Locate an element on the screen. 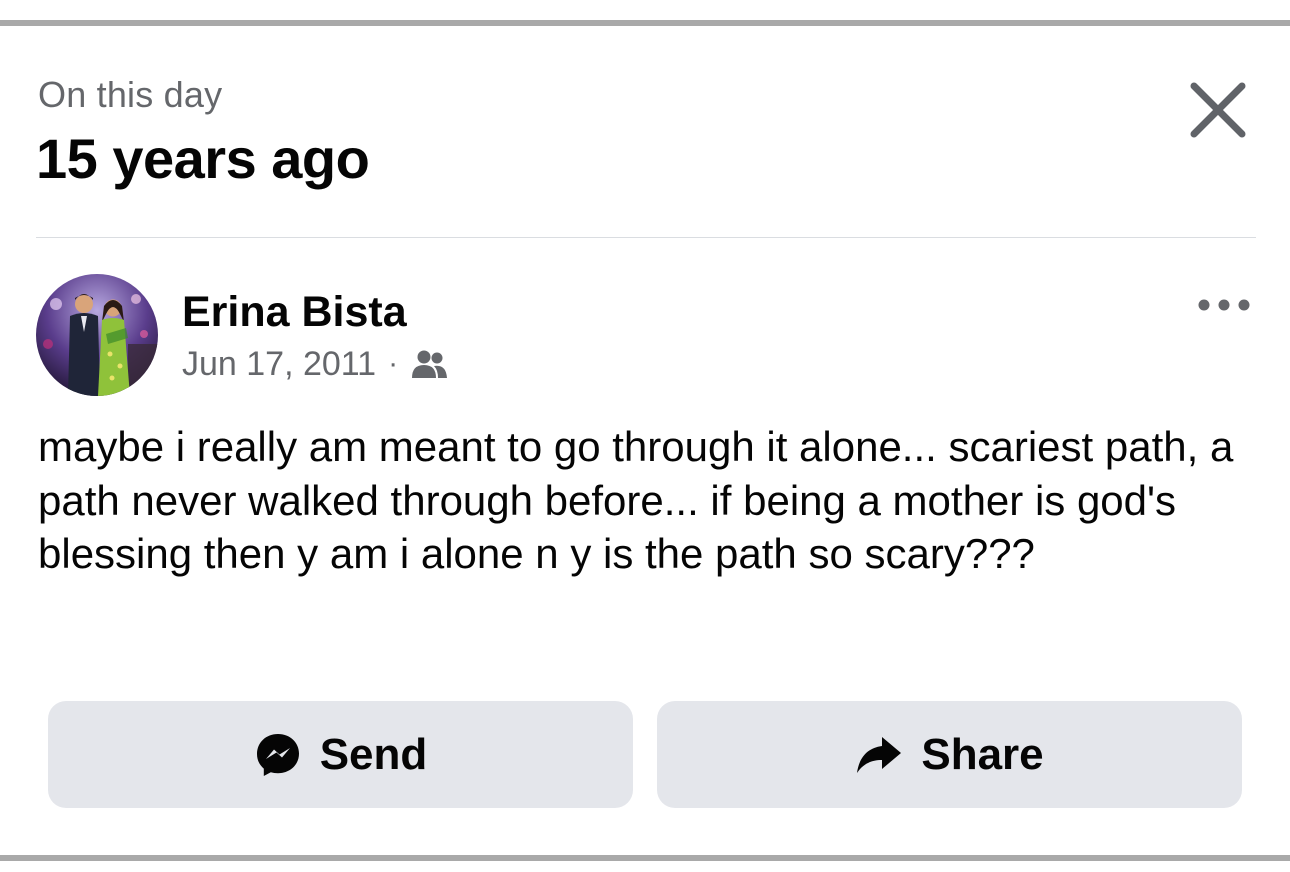 Image resolution: width=1290 pixels, height=872 pixels. avatar-photo is located at coordinates (97, 335).